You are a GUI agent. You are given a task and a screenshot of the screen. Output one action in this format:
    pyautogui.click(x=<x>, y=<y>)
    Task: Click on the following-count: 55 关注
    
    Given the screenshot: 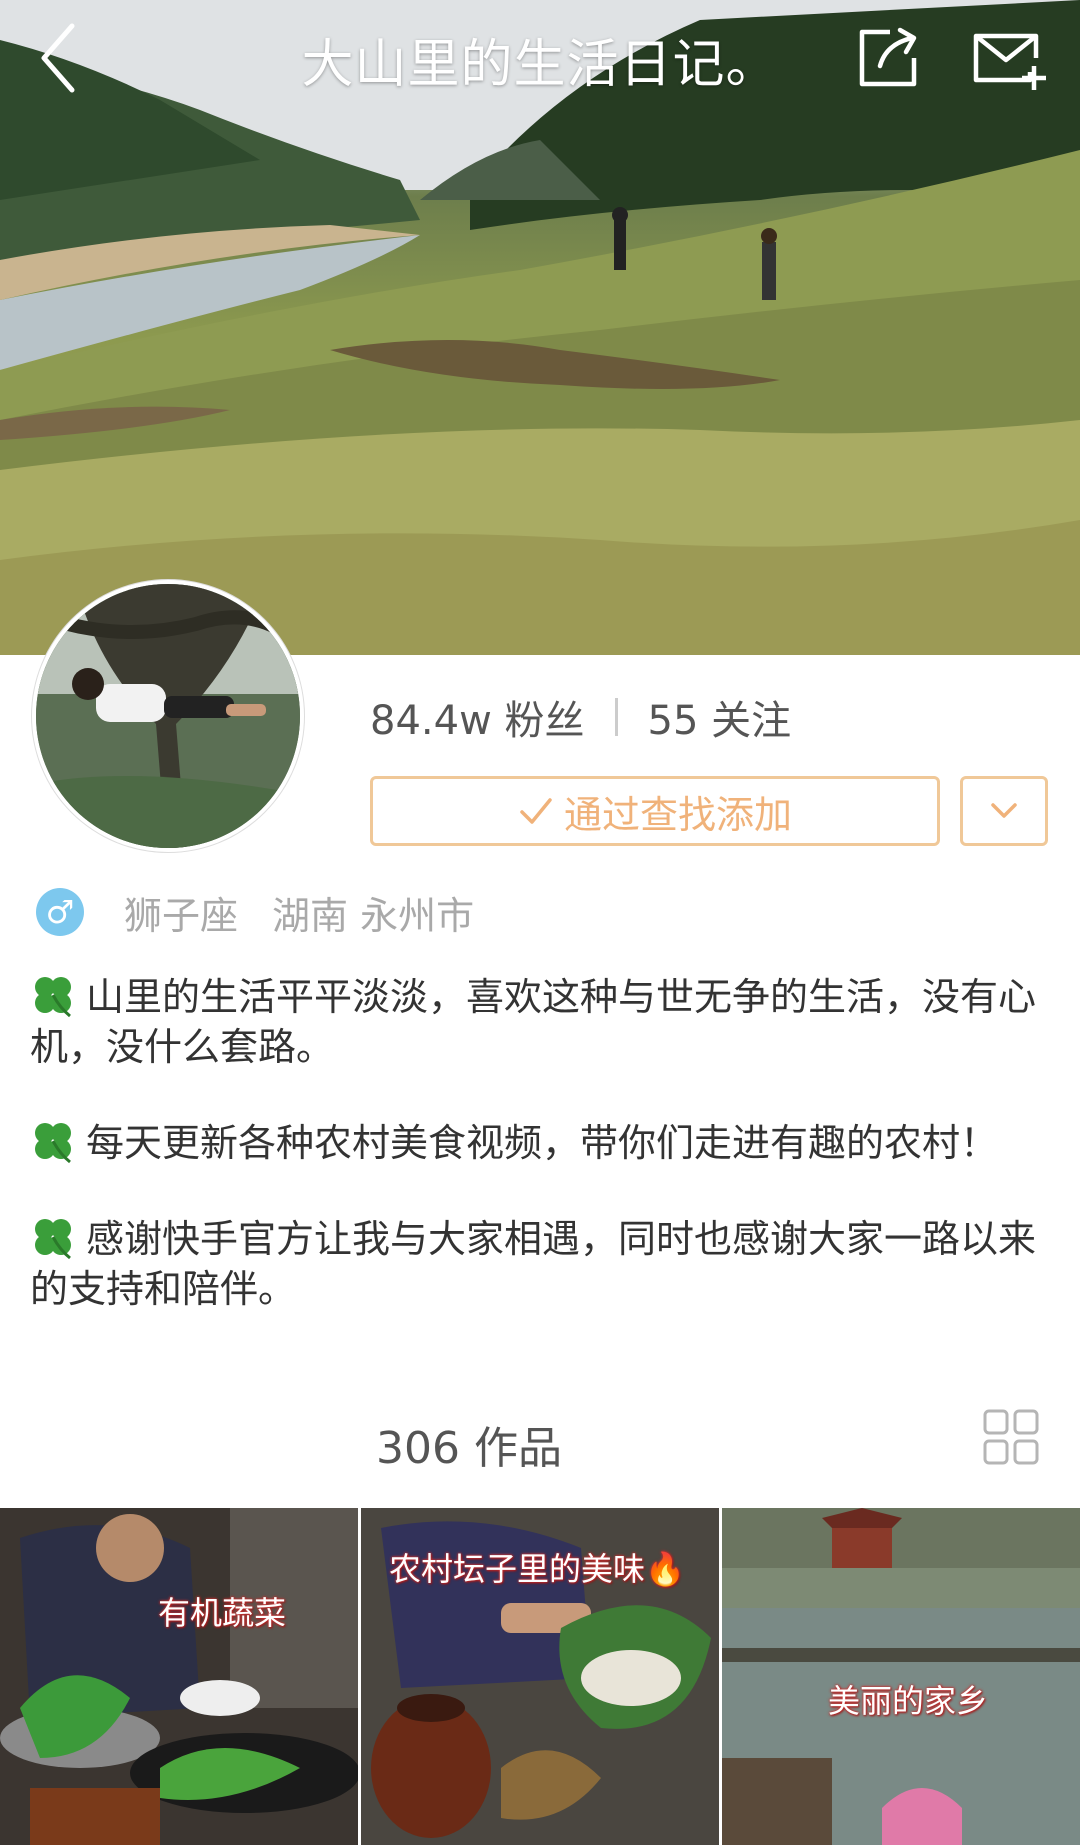 What is the action you would take?
    pyautogui.click(x=720, y=721)
    